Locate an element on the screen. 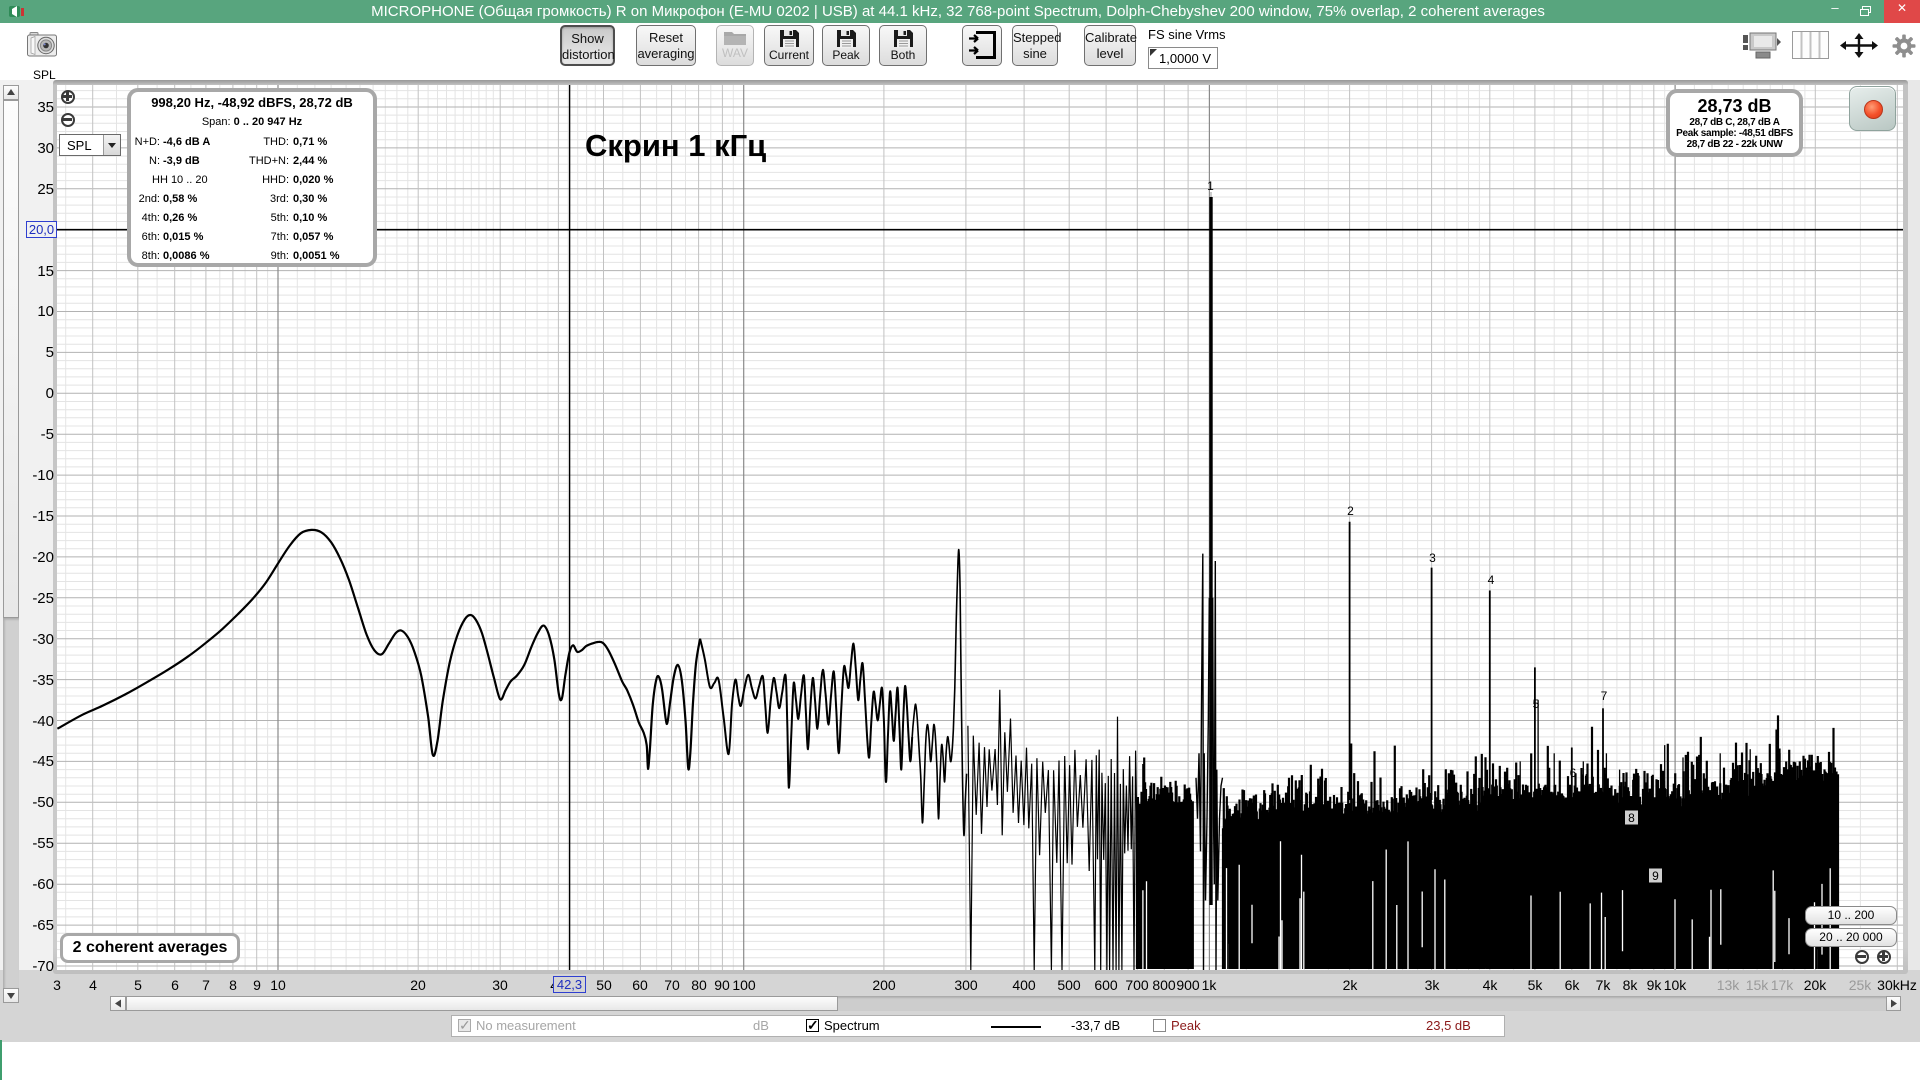 This screenshot has height=1080, width=1920. svg-text: 1 is located at coordinates (1210, 186).